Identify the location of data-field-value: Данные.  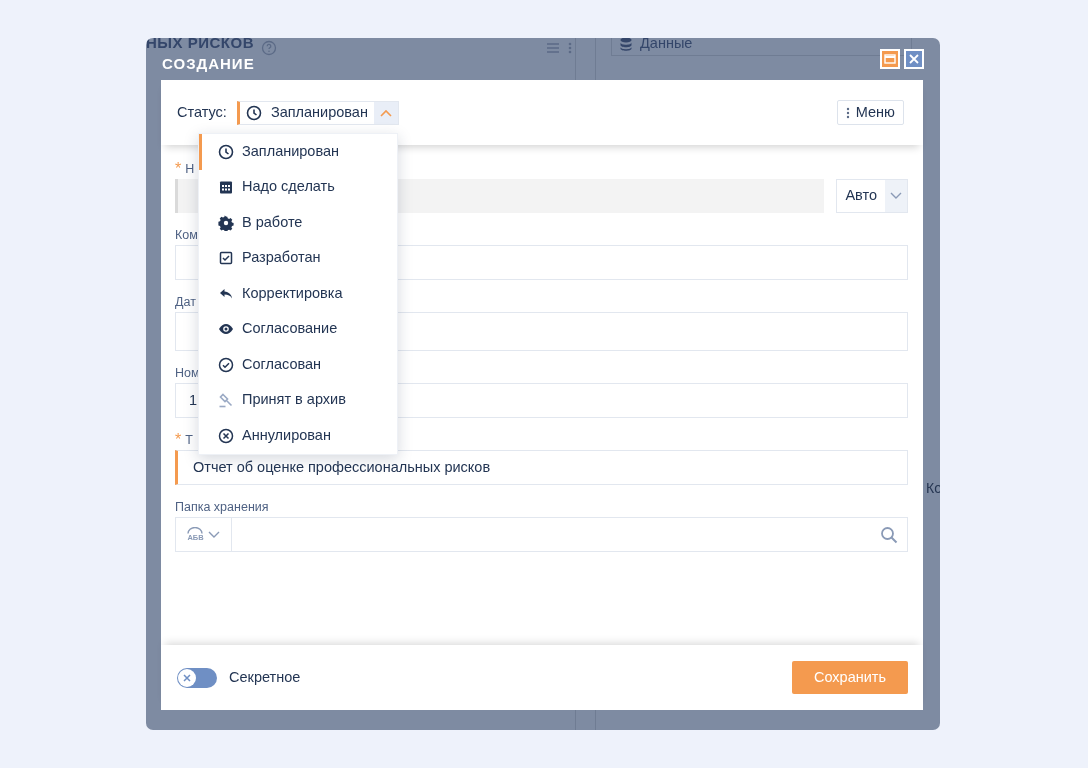
(666, 46).